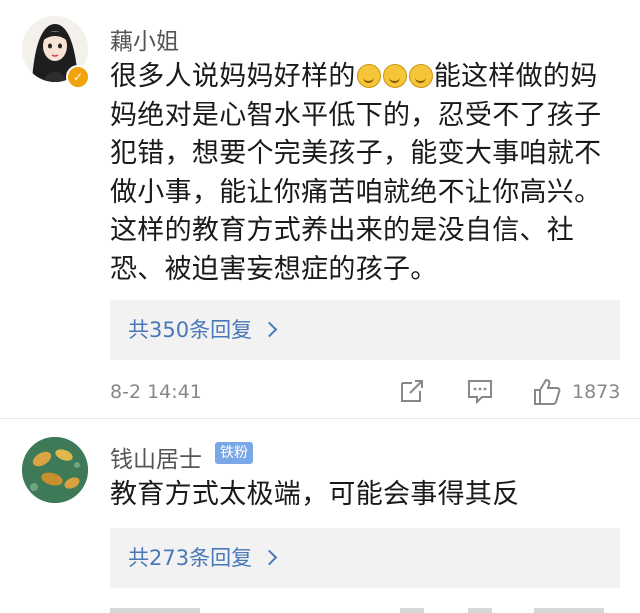  I want to click on view-replies-link: 共350条回复, so click(203, 330).